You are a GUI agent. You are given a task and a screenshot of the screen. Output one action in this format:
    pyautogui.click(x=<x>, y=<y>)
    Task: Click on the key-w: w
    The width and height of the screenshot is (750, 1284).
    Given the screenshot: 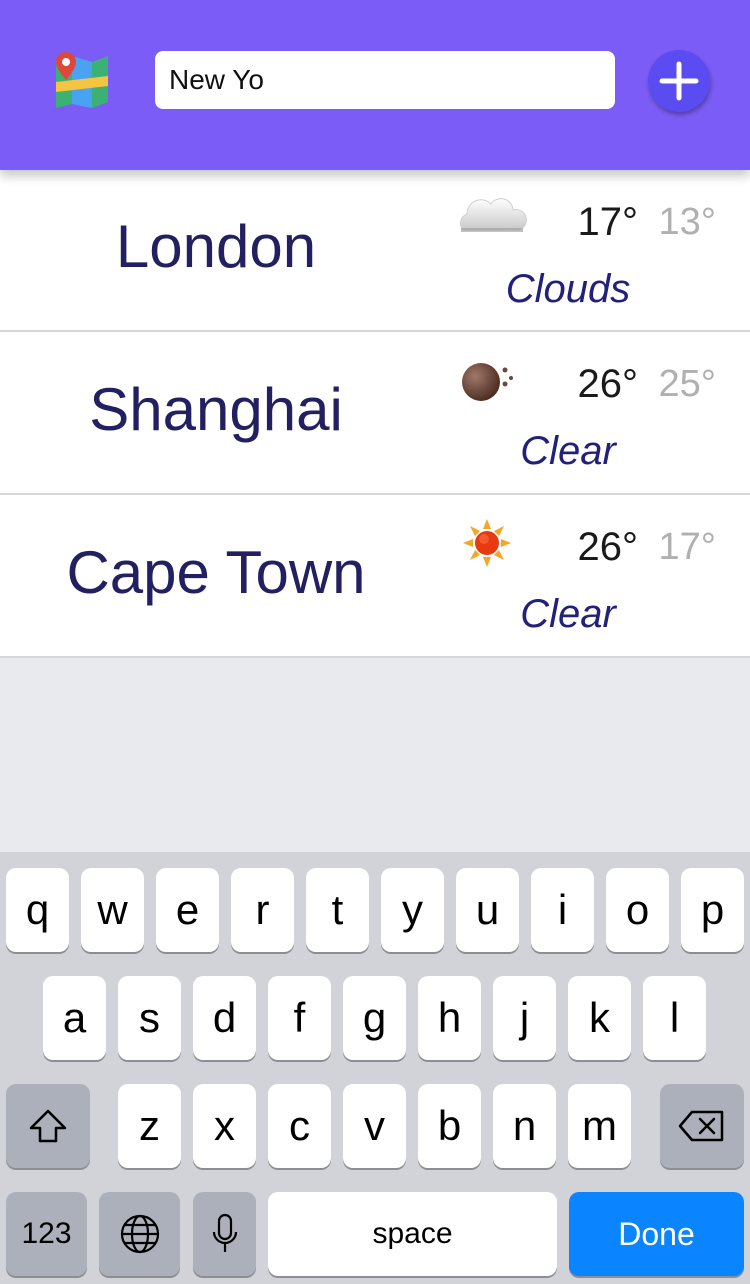 What is the action you would take?
    pyautogui.click(x=112, y=910)
    